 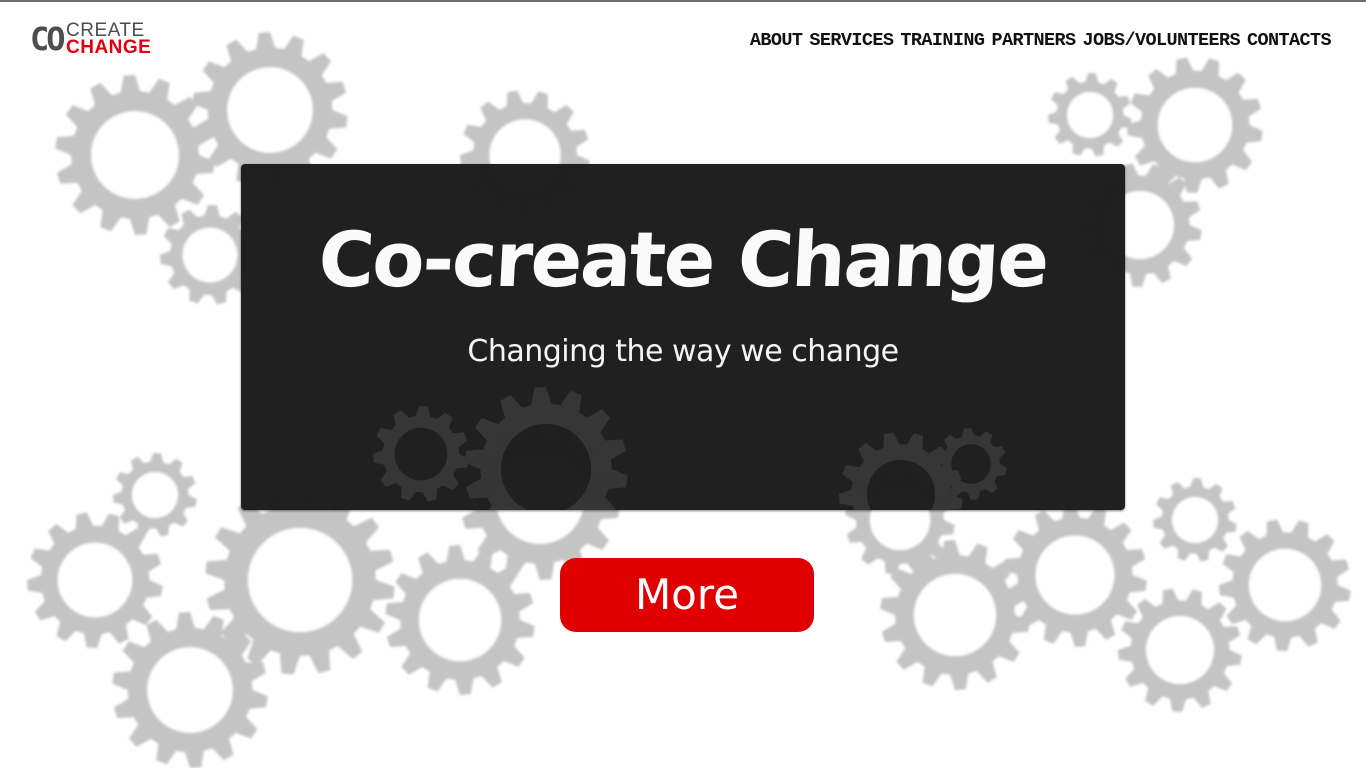 I want to click on hero-subtitle: Changing the way we change, so click(x=683, y=351).